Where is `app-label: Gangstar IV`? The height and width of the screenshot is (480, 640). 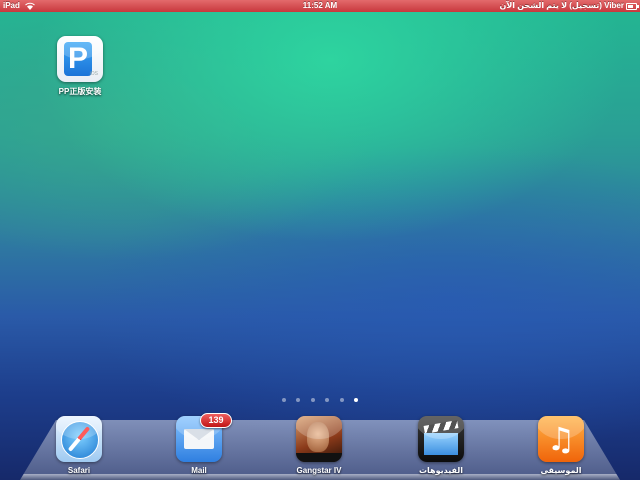
app-label: Gangstar IV is located at coordinates (319, 470).